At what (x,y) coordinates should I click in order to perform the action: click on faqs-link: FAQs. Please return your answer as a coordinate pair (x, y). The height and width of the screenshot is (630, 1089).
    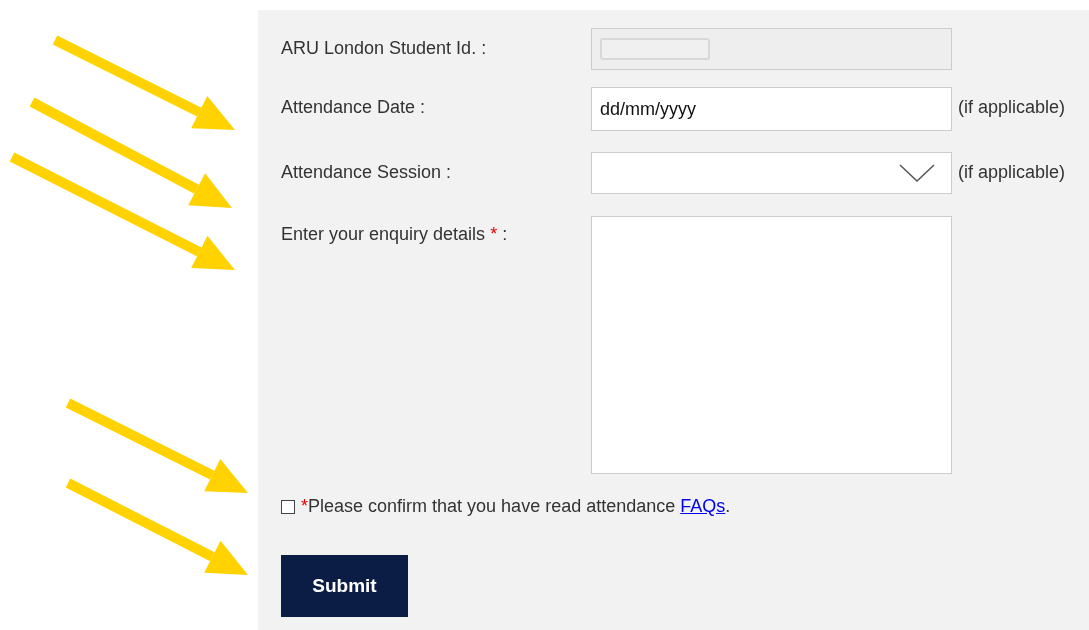
    Looking at the image, I should click on (703, 506).